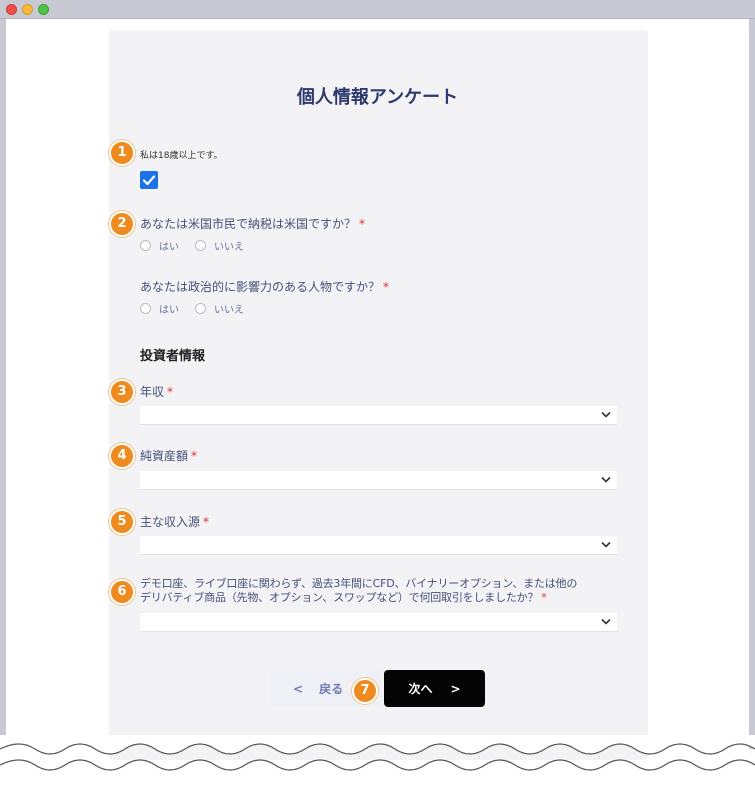 The image size is (755, 787). Describe the element at coordinates (152, 392) in the screenshot. I see `annual-income-label: 年収` at that location.